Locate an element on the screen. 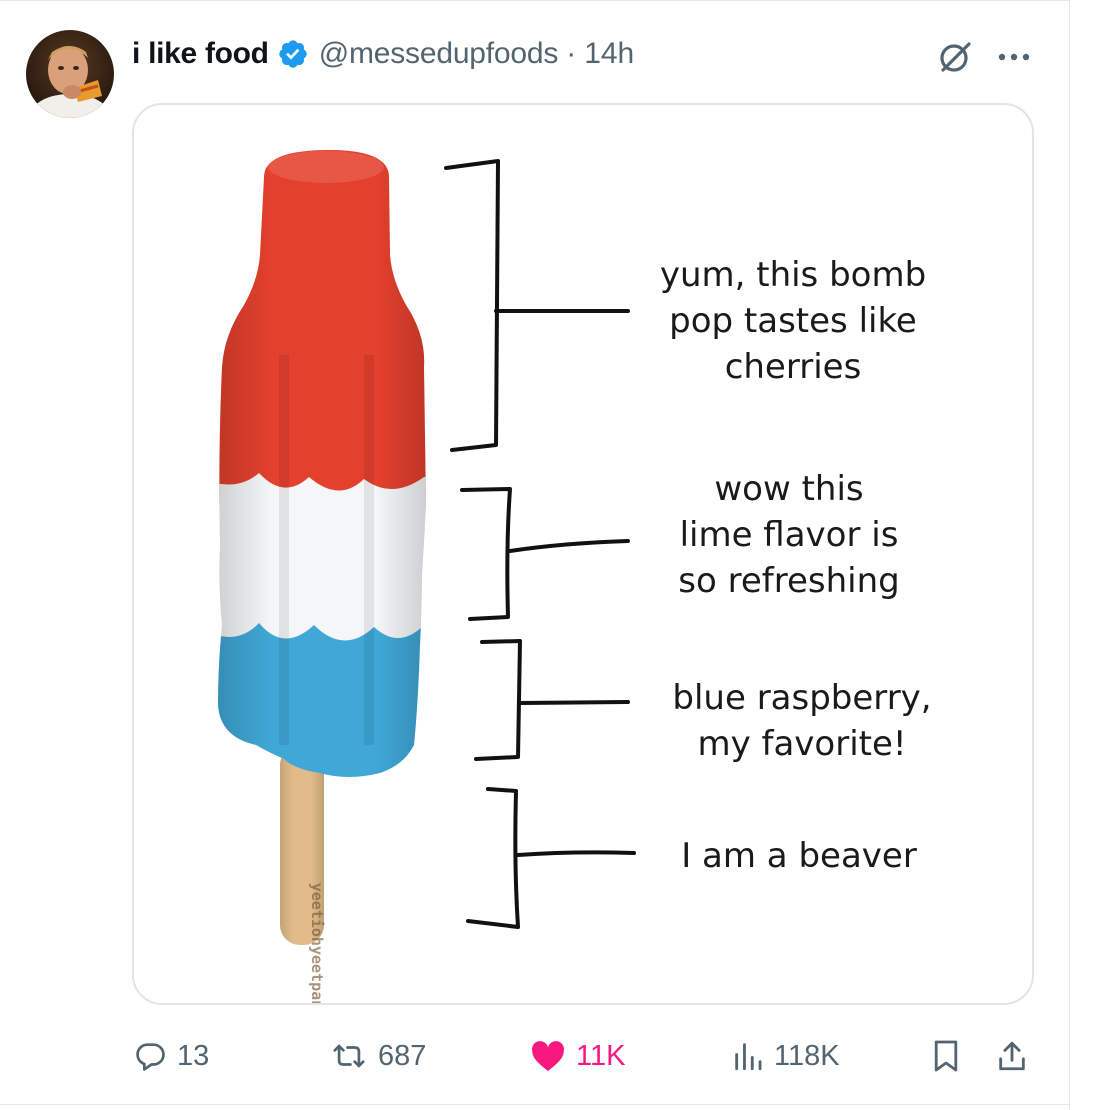  bottom-divider is located at coordinates (535, 1104).